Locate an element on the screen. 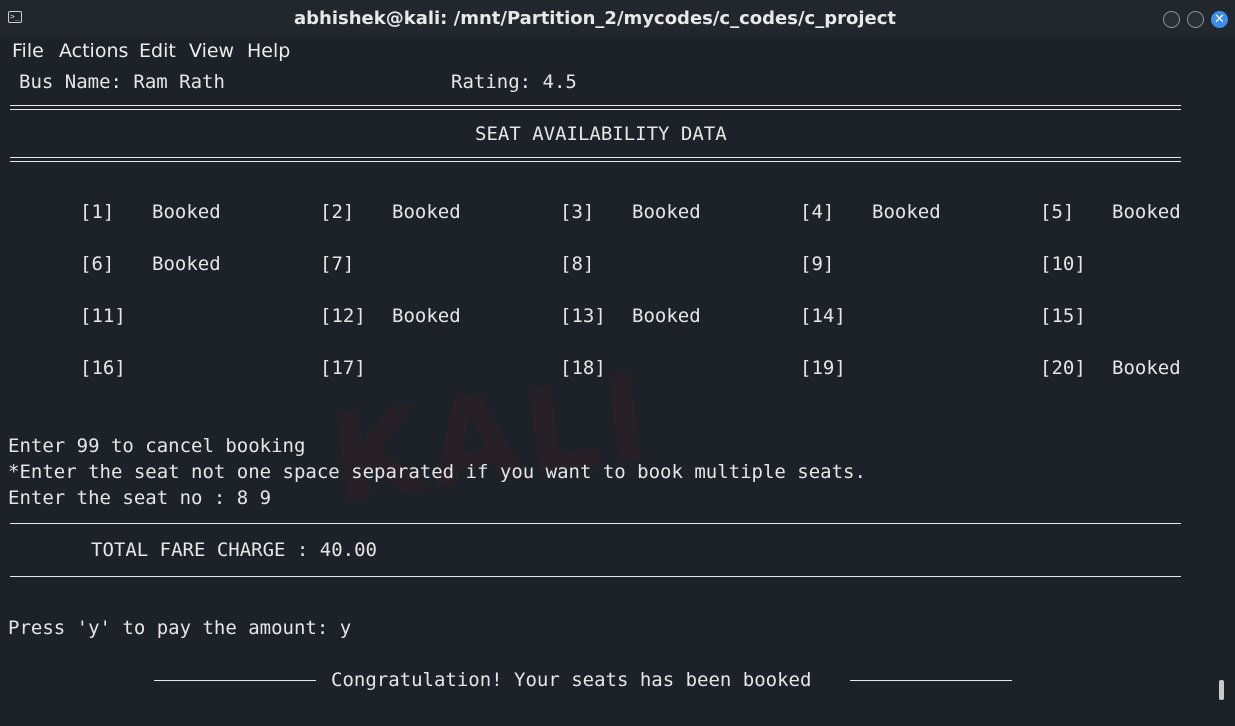  menu-file: File is located at coordinates (28, 51).